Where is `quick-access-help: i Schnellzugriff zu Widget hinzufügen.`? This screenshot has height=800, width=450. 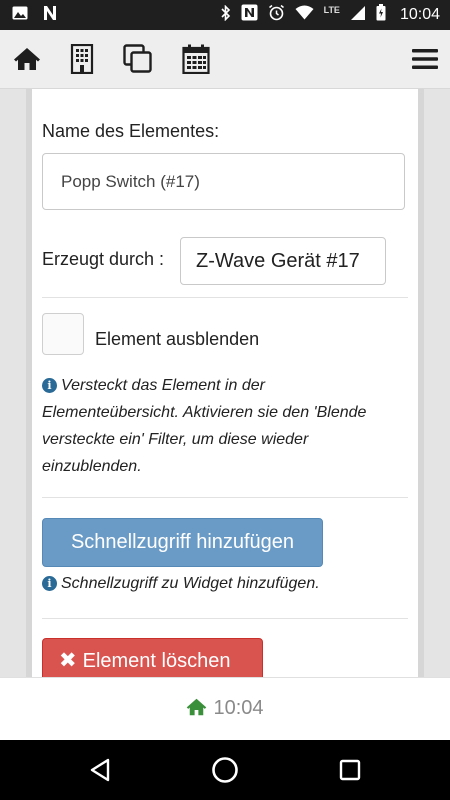
quick-access-help: i Schnellzugriff zu Widget hinzufügen. is located at coordinates (225, 583).